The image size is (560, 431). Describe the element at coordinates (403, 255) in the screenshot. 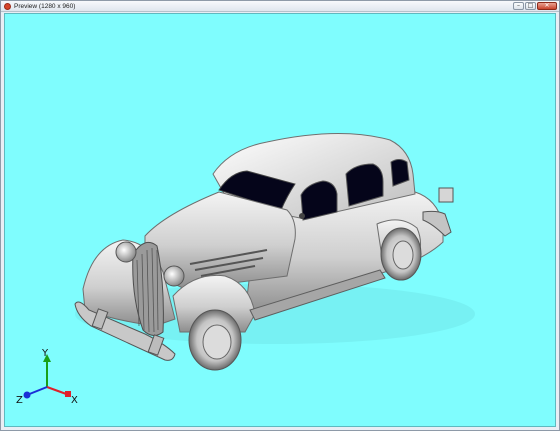

I see `rear-hubcap` at that location.